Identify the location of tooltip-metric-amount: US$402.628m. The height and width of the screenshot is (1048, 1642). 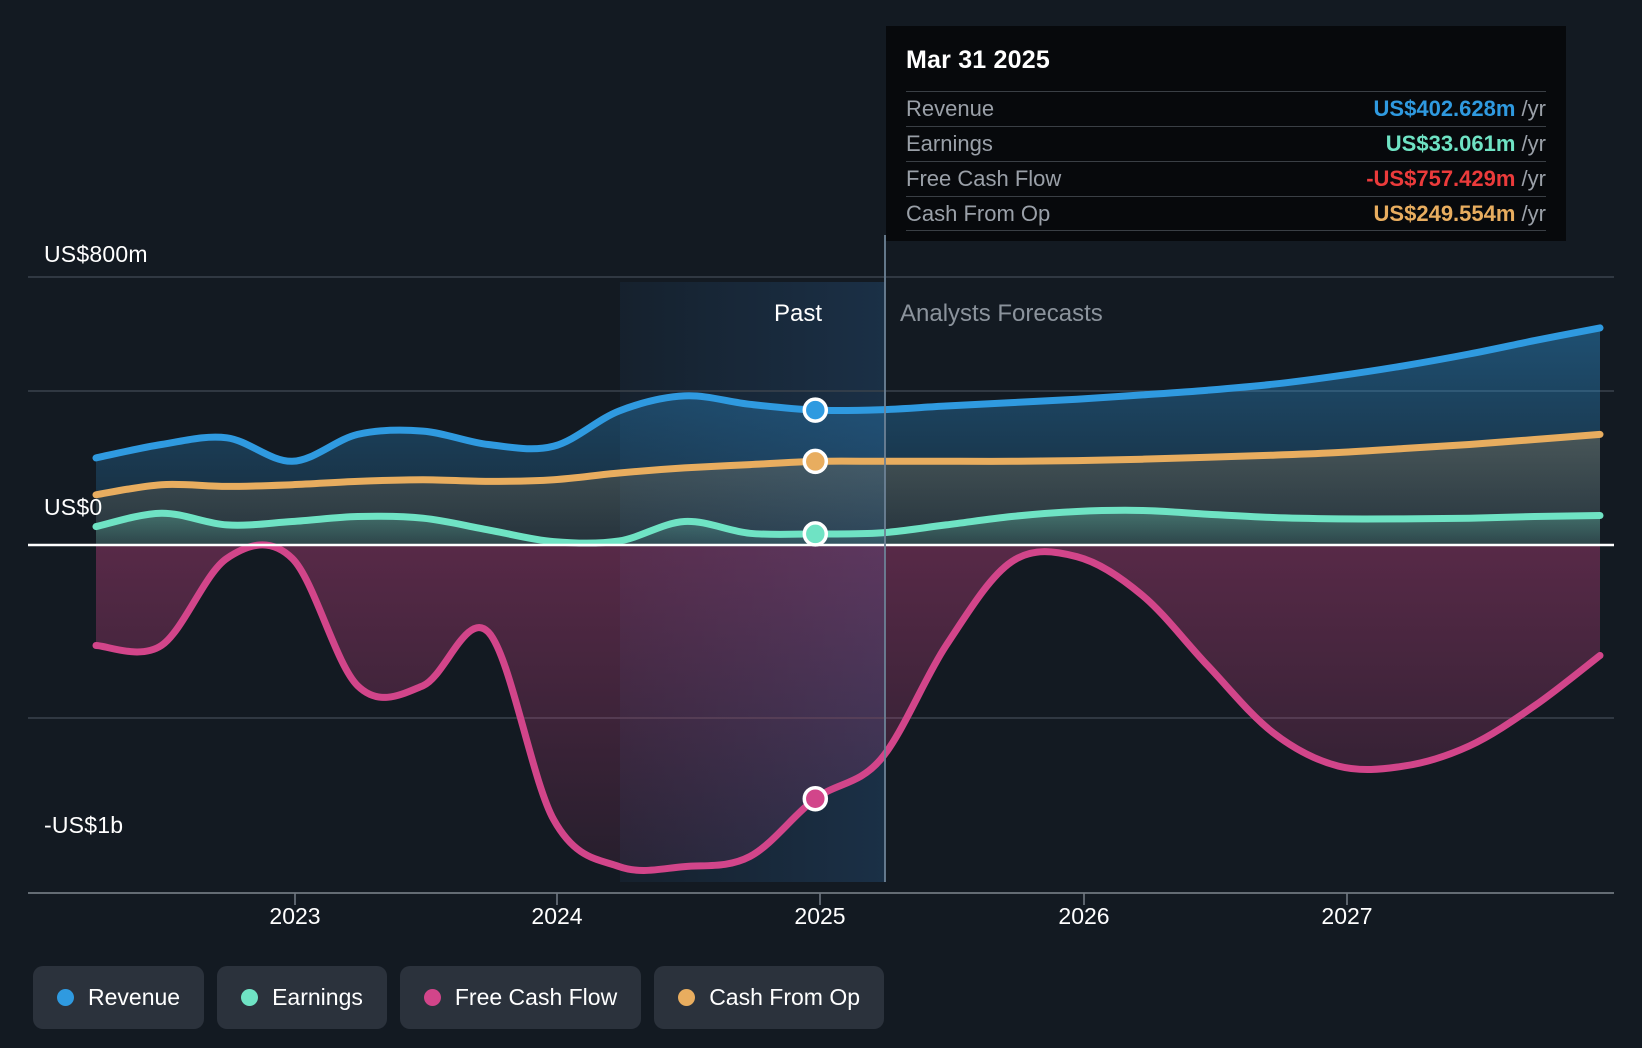
(1444, 108).